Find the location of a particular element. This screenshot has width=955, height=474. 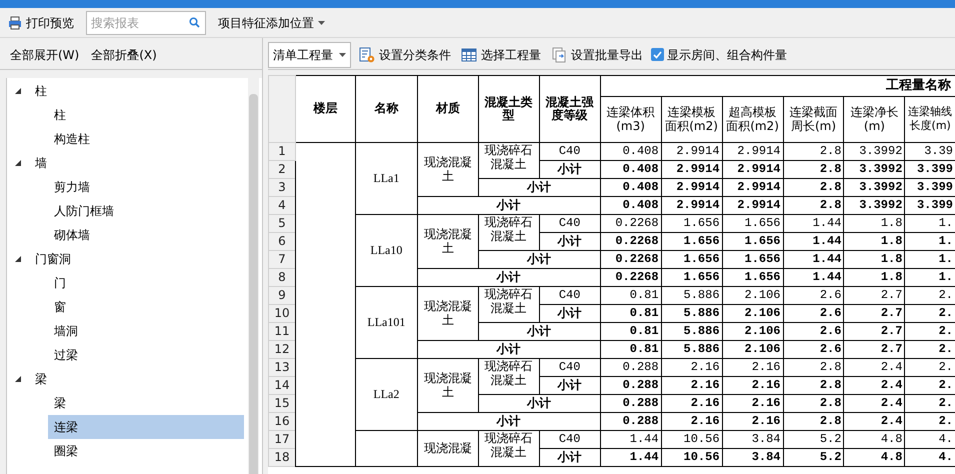

checkbox-label: 显示房间、组合构件量 is located at coordinates (727, 55).